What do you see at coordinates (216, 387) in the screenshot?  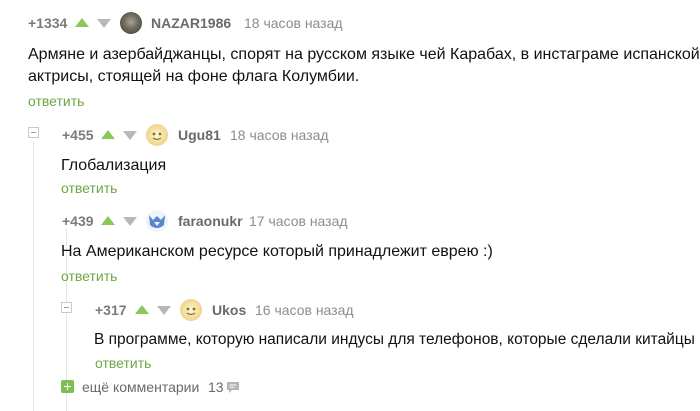 I see `more-comments-count: 13` at bounding box center [216, 387].